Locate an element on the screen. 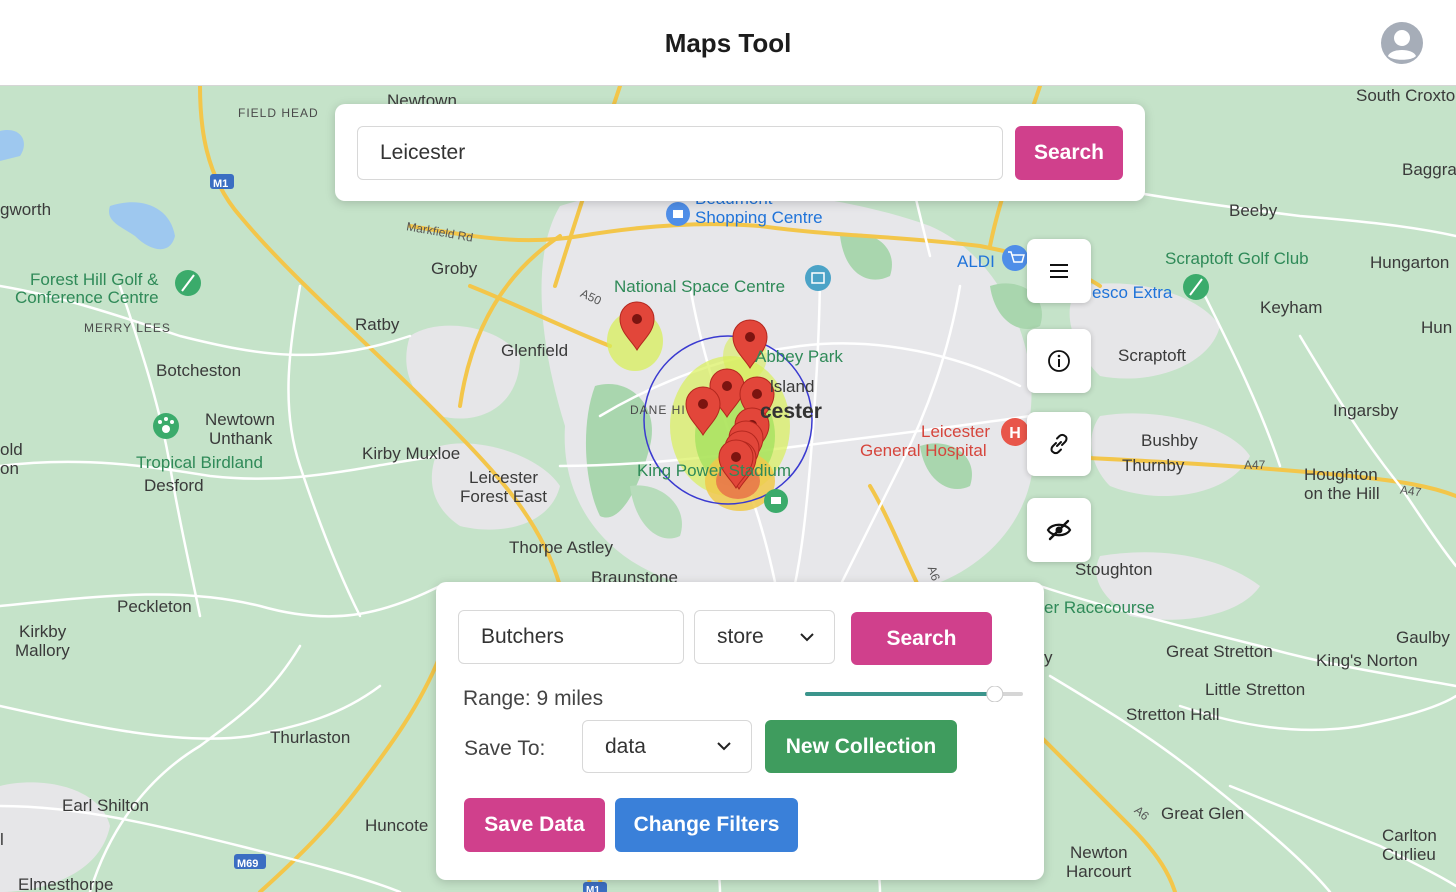  map-label: Newton is located at coordinates (1099, 852).